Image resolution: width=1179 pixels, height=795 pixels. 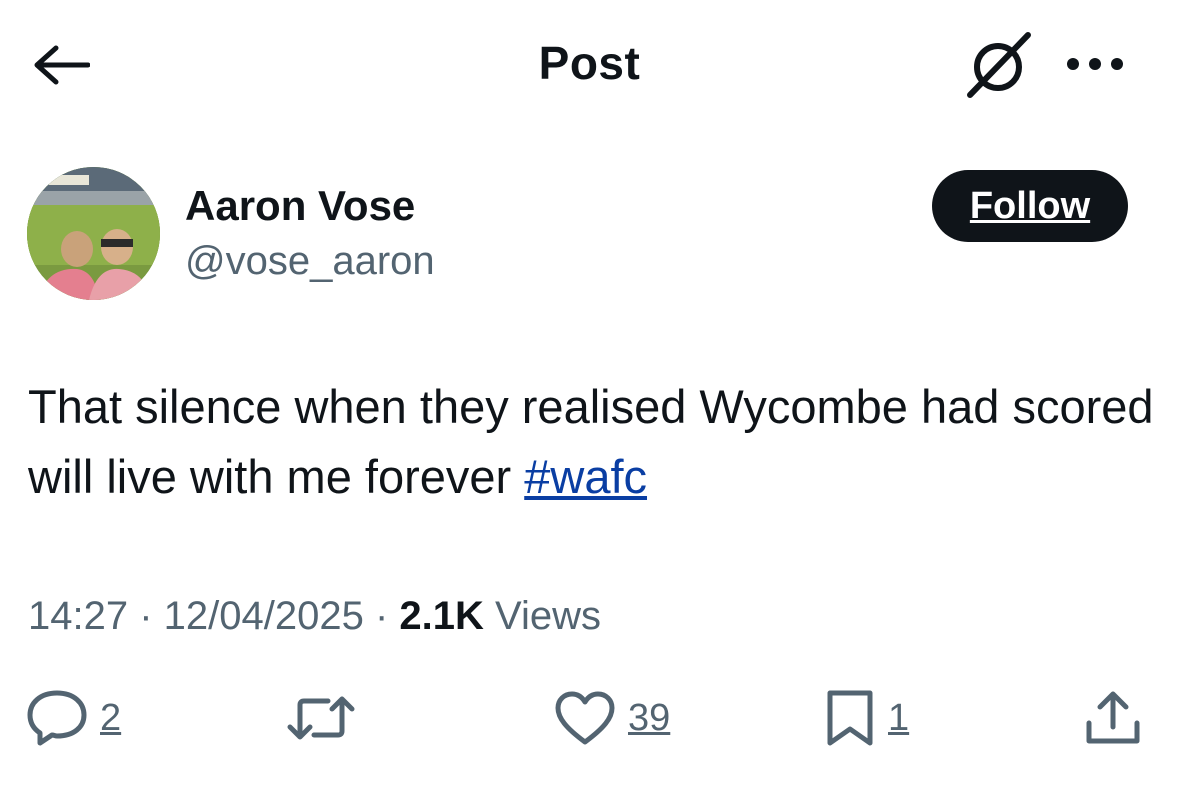 I want to click on post-meta: 14:27 · 12/04/2025 · 2.1K Views, so click(x=314, y=616).